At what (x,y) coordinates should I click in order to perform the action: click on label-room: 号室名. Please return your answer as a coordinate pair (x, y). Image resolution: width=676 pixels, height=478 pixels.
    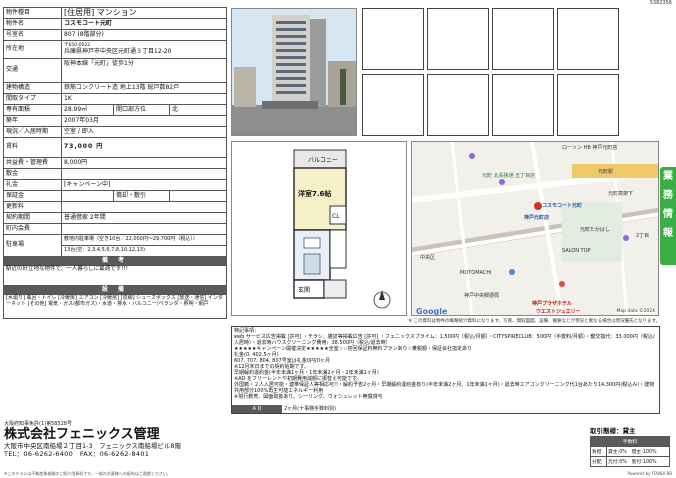
    Looking at the image, I should click on (32, 35).